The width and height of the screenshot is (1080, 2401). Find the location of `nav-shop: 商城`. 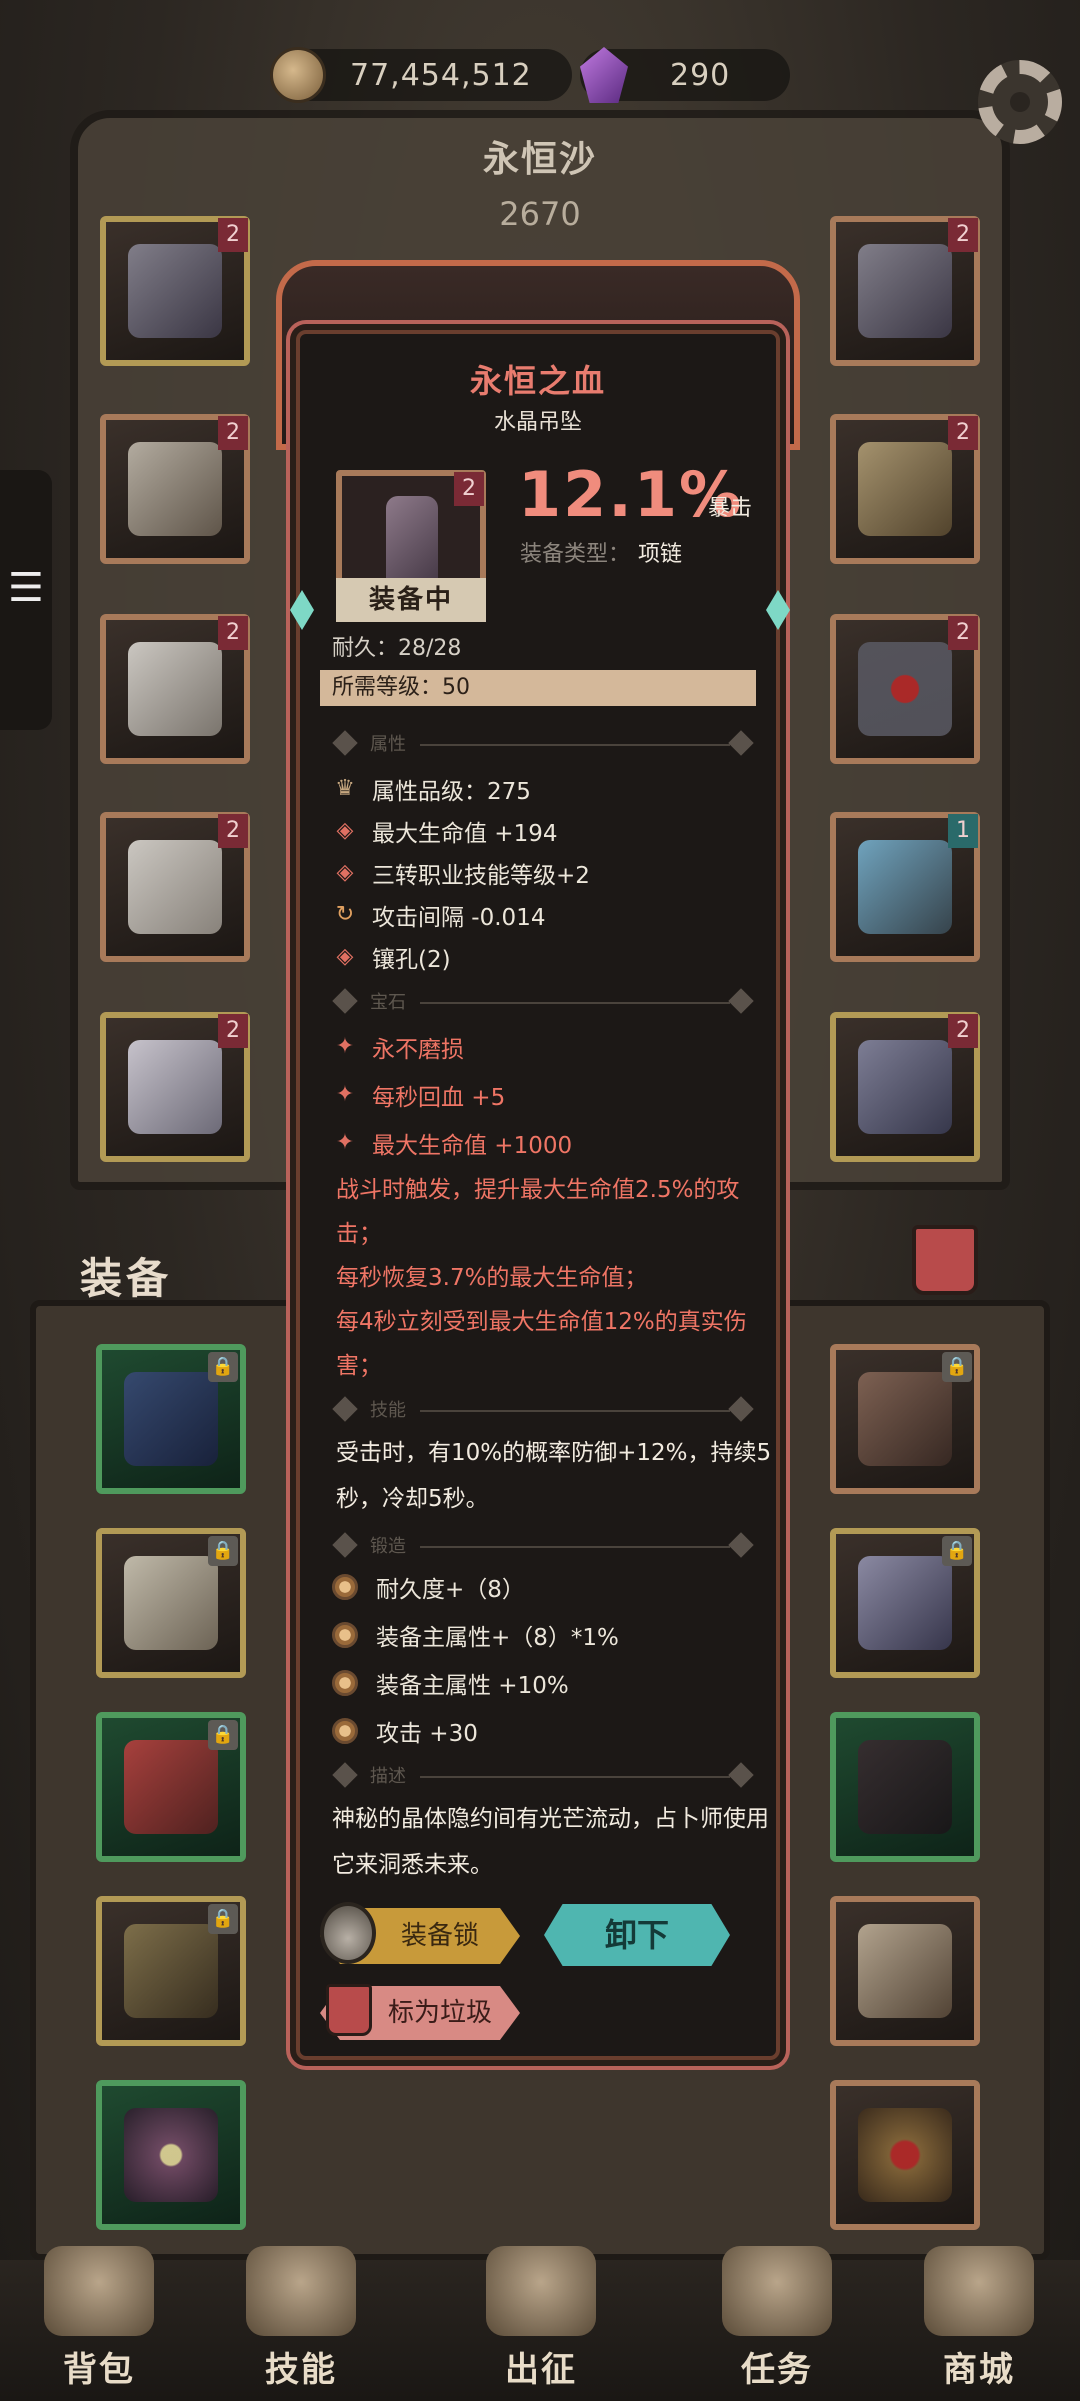

nav-shop: 商城 is located at coordinates (979, 2318).